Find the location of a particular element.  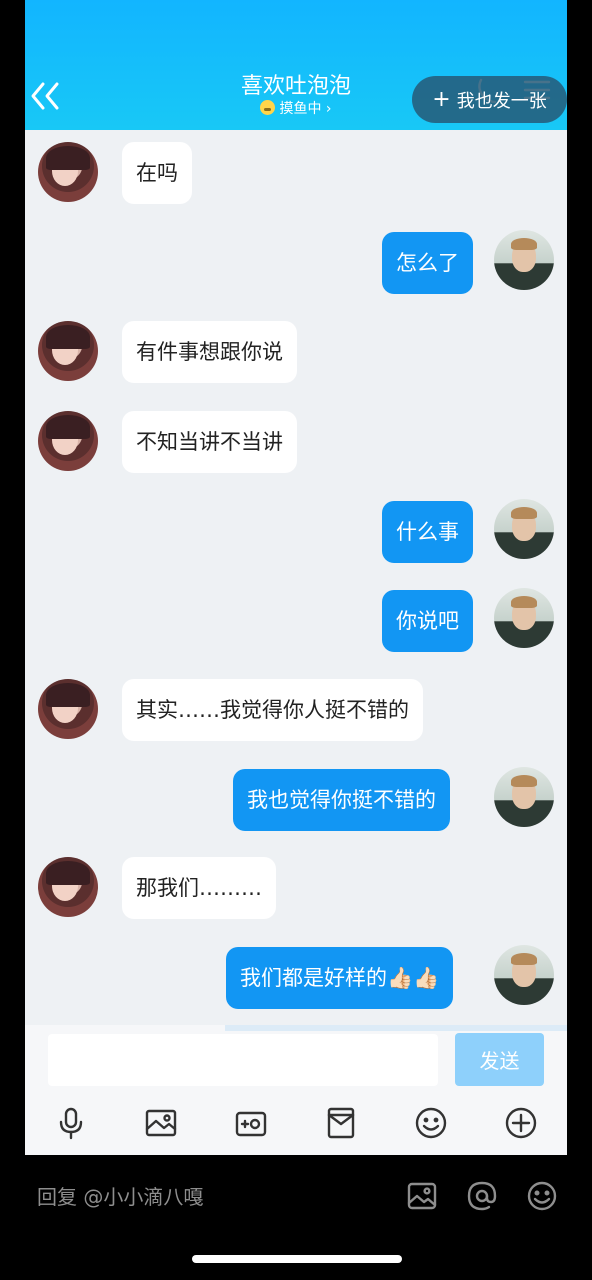

camera-icon is located at coordinates (251, 1123).